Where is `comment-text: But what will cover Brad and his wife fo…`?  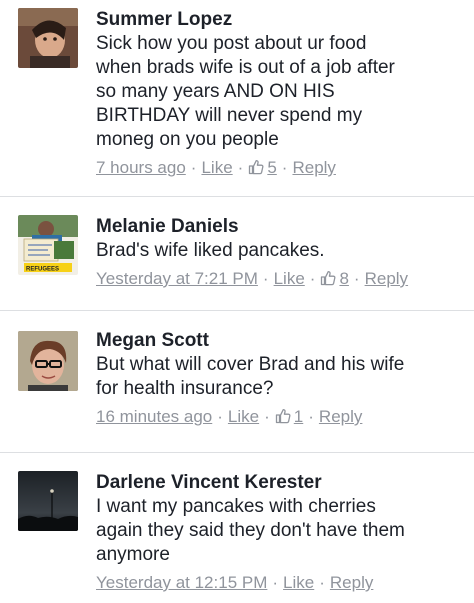 comment-text: But what will cover Brad and his wife fo… is located at coordinates (250, 376).